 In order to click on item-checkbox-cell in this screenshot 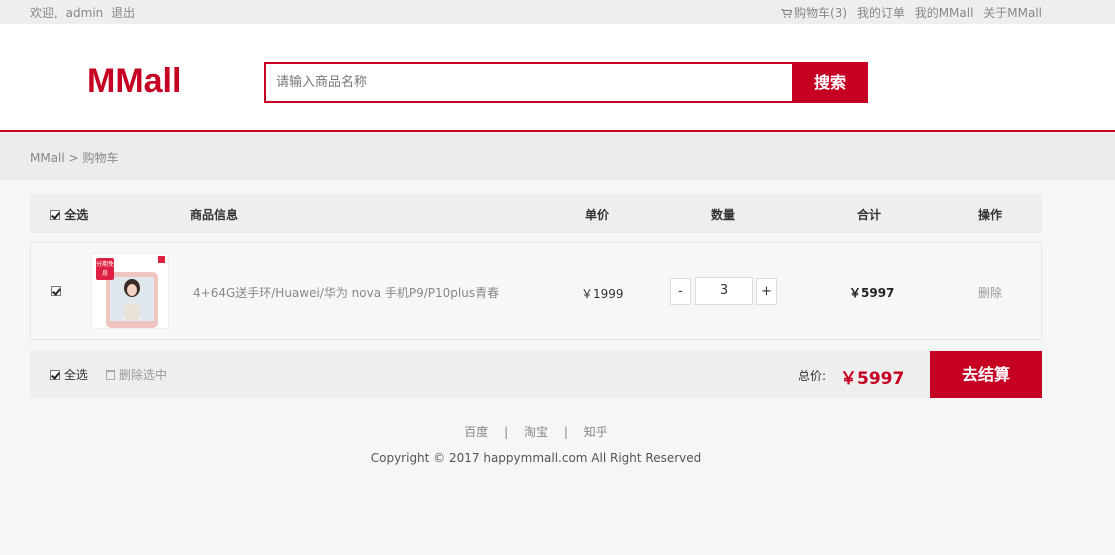, I will do `click(56, 291)`.